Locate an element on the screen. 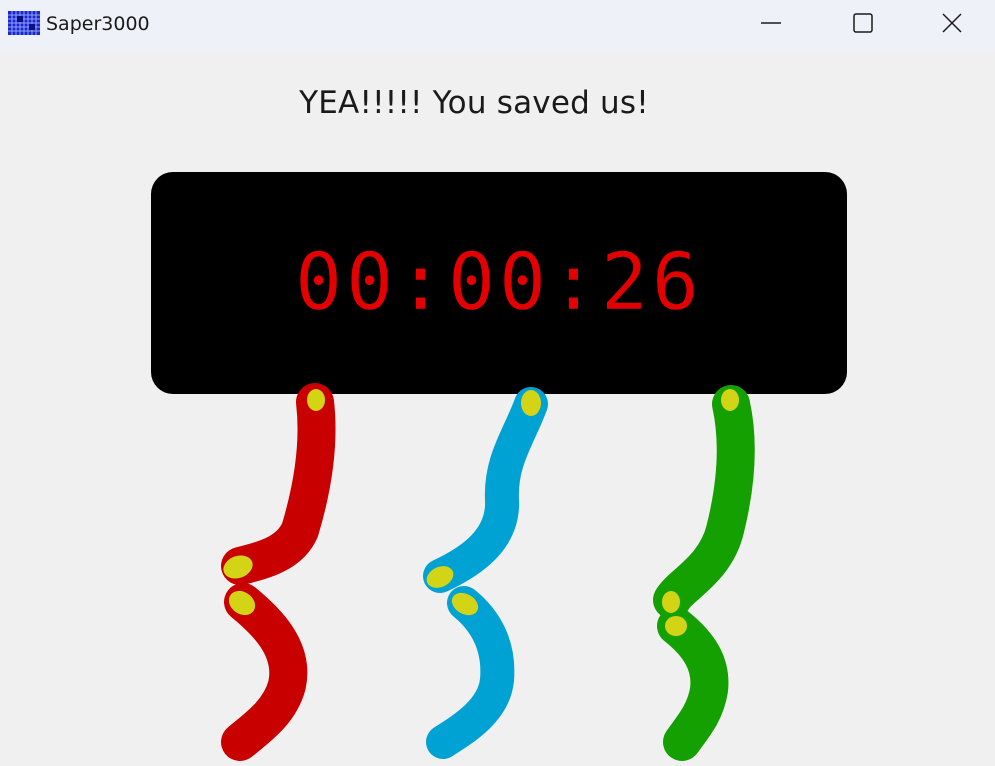 The height and width of the screenshot is (766, 995). green-wire-top-tip is located at coordinates (730, 400).